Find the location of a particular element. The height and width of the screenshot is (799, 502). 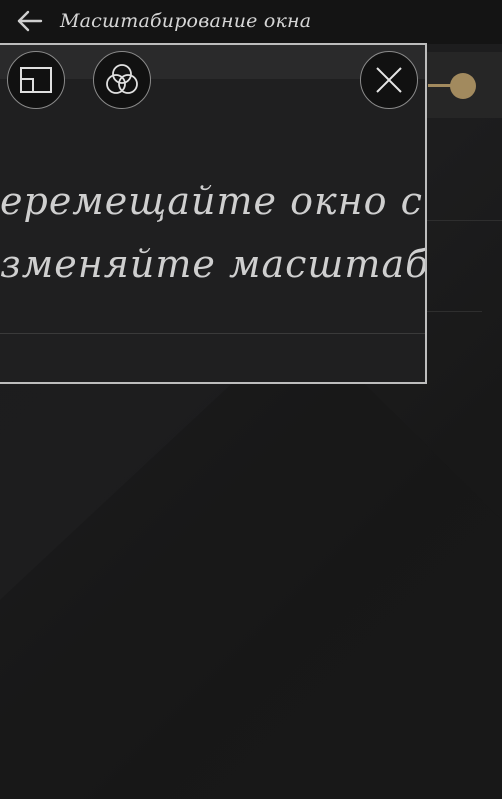

zoom-slider-thumb is located at coordinates (463, 86).